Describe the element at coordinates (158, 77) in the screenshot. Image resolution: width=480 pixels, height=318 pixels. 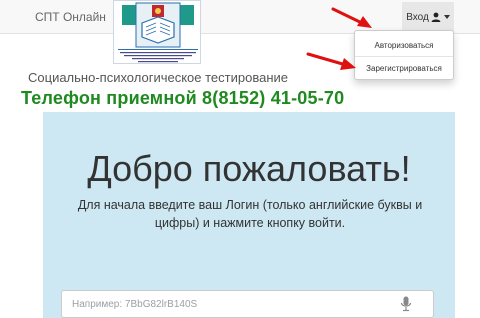
I see `page-subtitle: Социально-психологическое тестирование` at that location.